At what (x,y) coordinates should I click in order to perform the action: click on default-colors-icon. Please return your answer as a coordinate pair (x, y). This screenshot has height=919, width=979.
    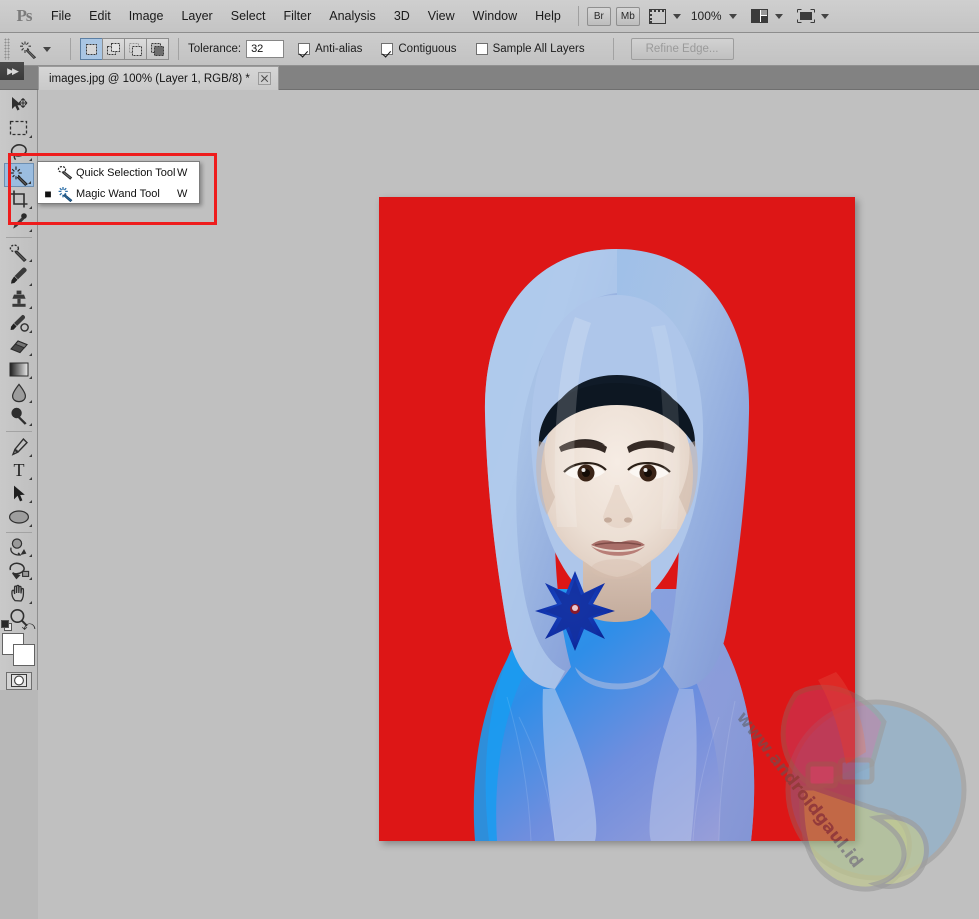
    Looking at the image, I should click on (6, 626).